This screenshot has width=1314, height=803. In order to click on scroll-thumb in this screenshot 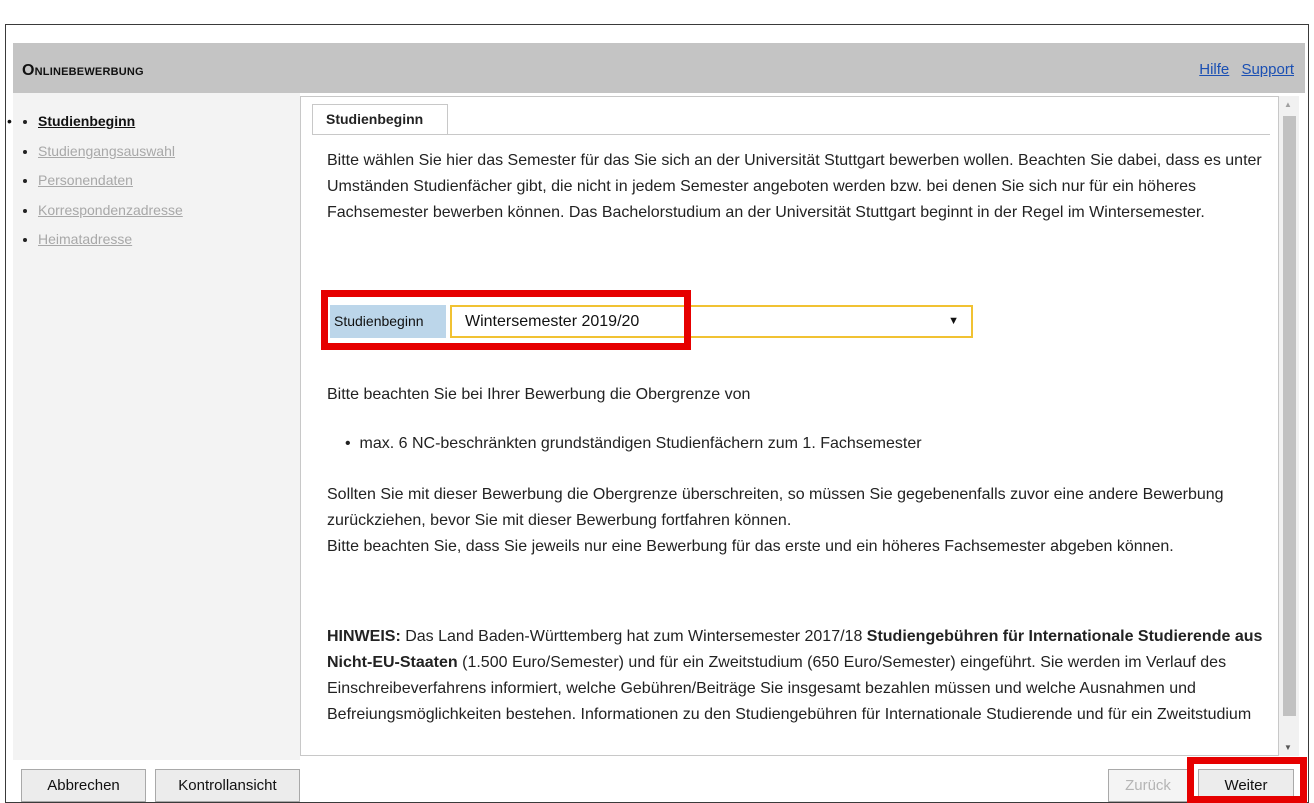, I will do `click(1289, 416)`.